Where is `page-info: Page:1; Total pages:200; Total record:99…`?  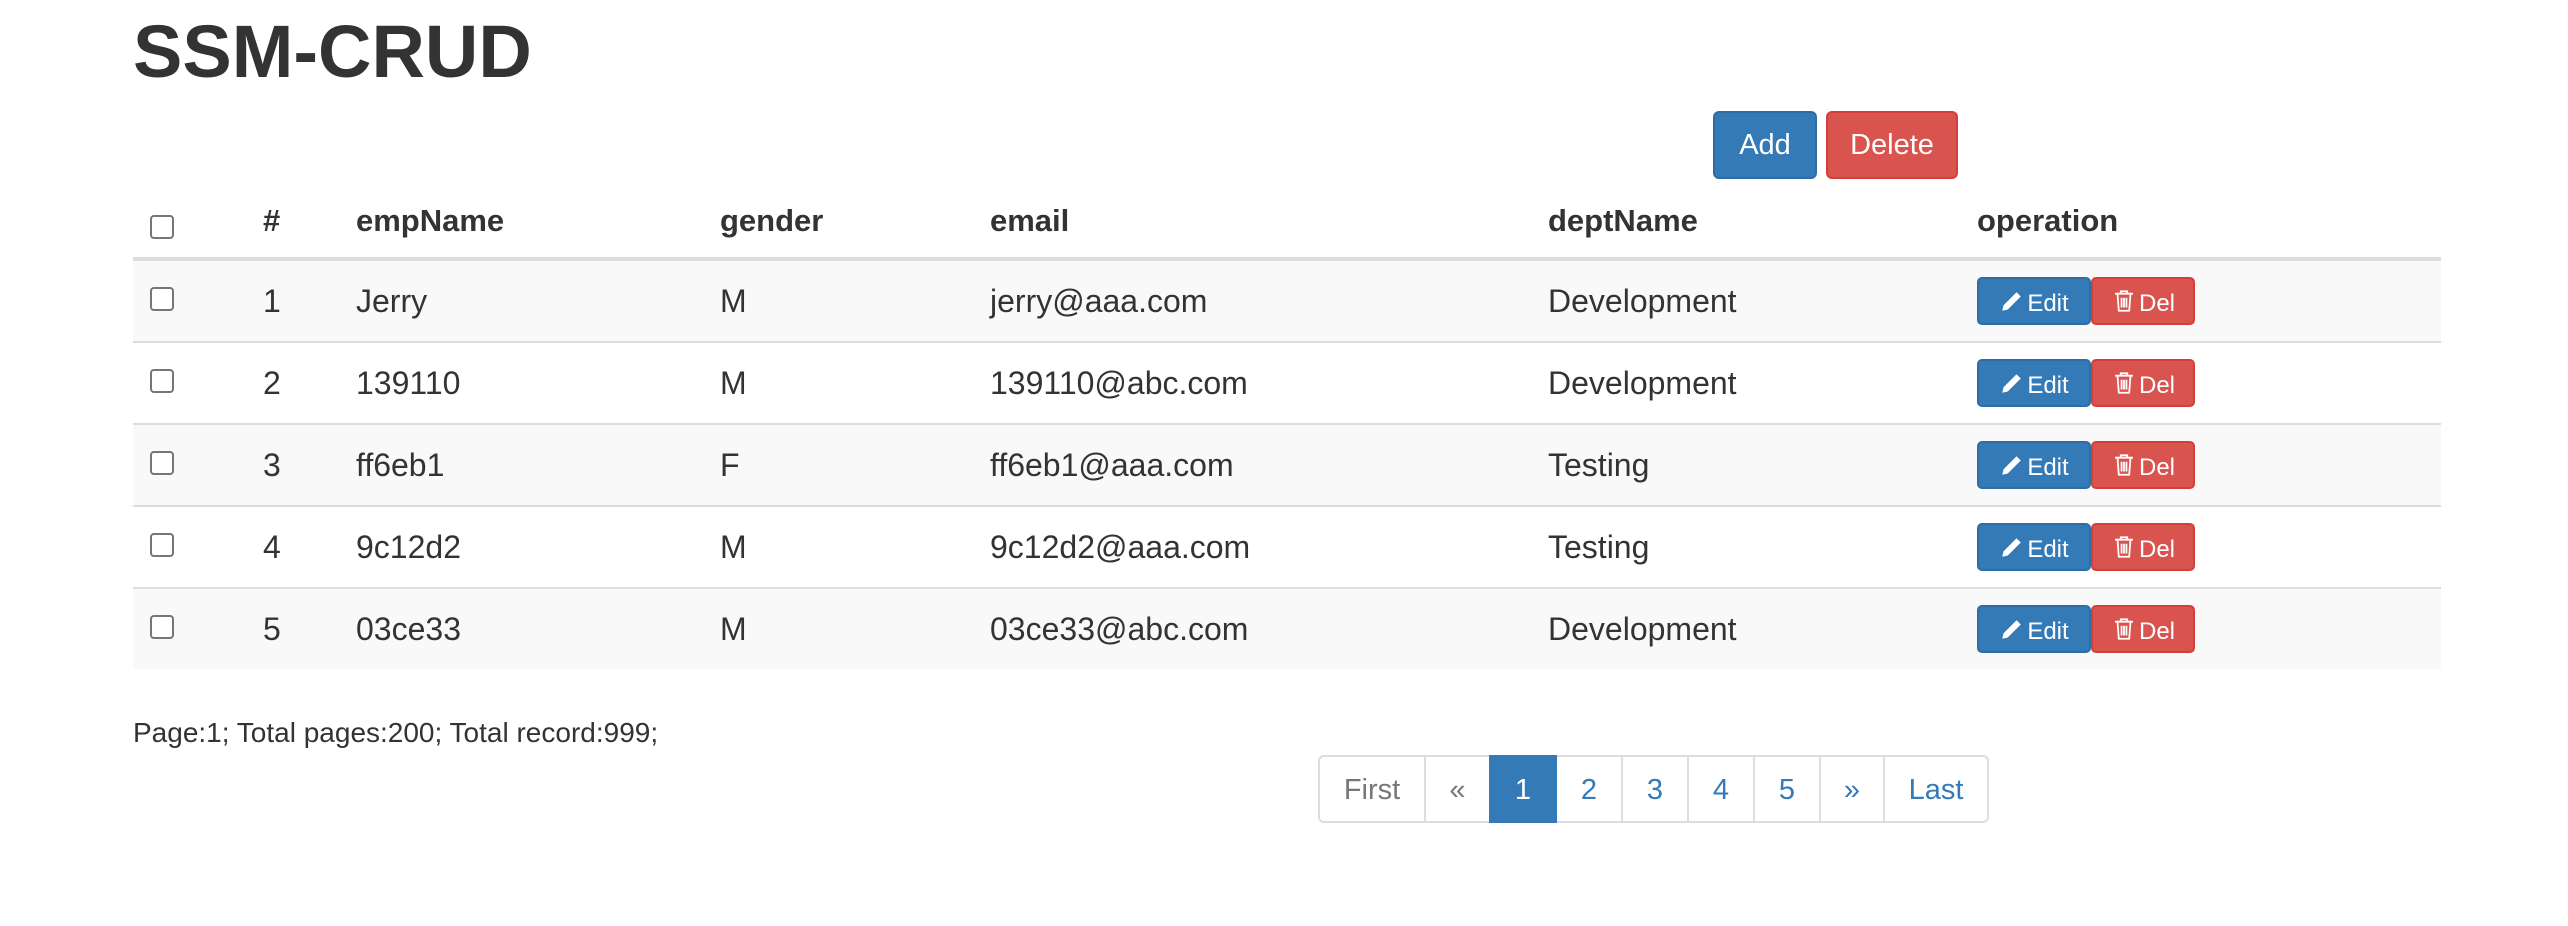 page-info: Page:1; Total pages:200; Total record:99… is located at coordinates (396, 732).